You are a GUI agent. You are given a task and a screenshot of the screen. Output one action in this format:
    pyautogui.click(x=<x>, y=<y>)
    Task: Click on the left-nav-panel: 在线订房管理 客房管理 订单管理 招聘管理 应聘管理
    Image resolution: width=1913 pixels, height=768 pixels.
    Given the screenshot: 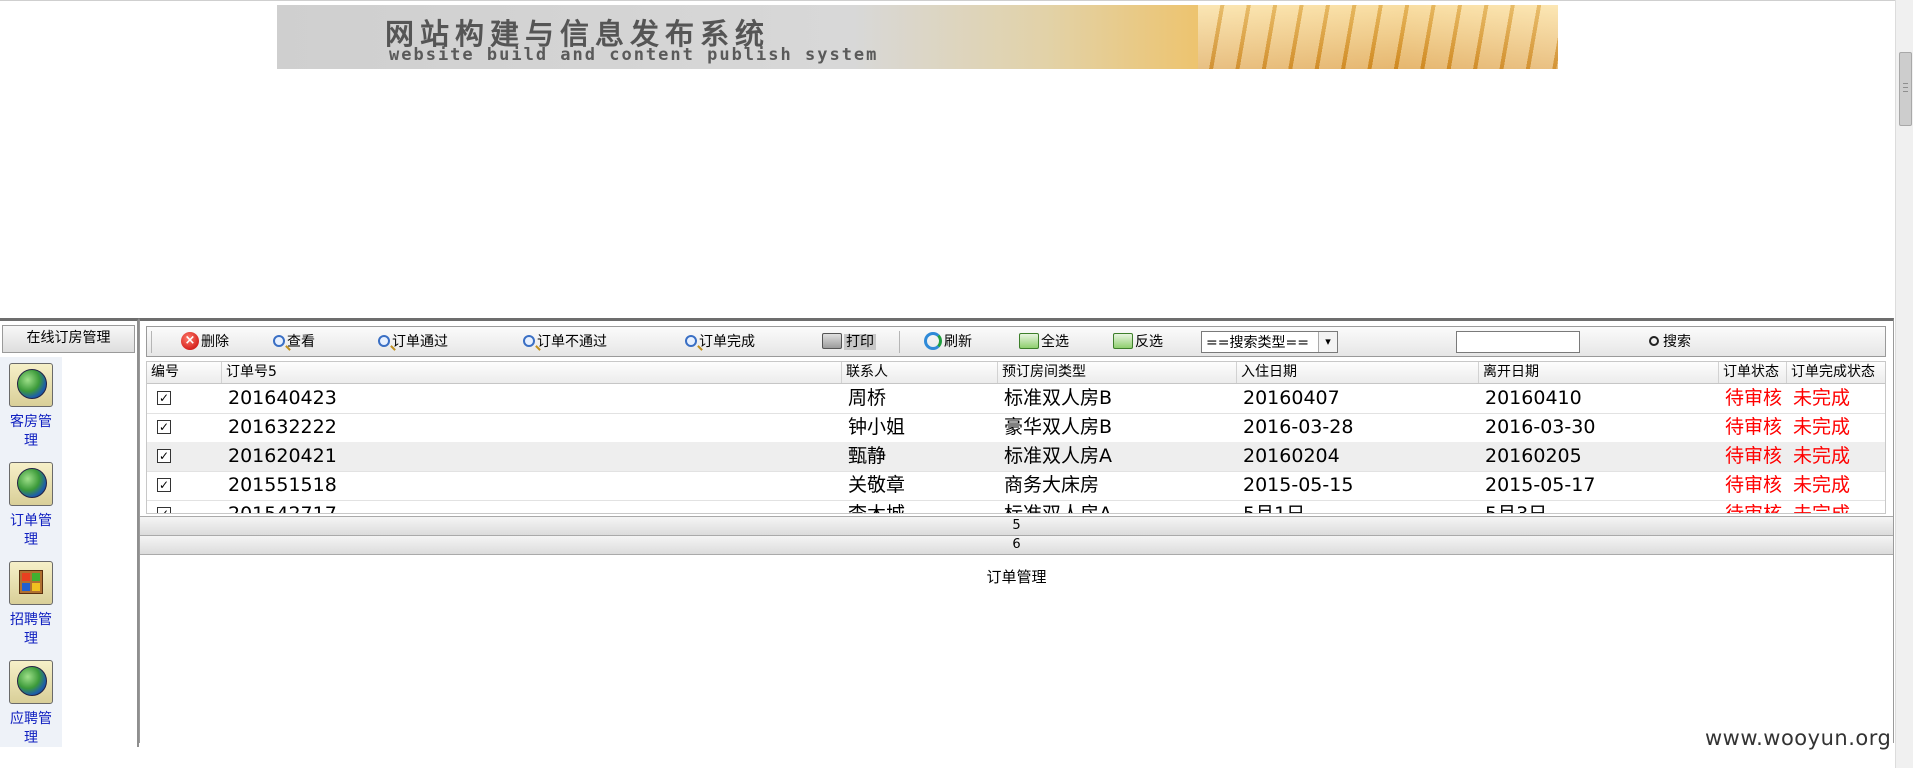 What is the action you would take?
    pyautogui.click(x=69, y=532)
    